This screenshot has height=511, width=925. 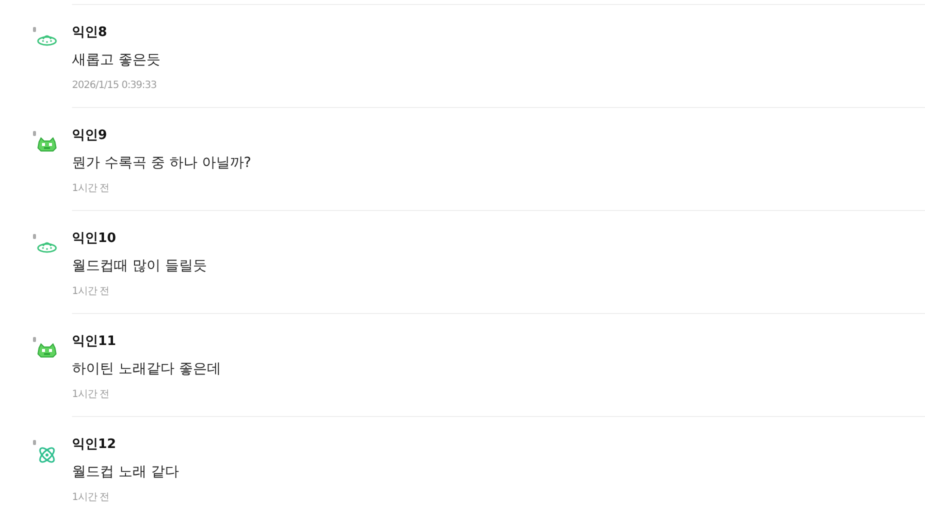 I want to click on comment-text: 월드컵 노래 같다, so click(x=126, y=472).